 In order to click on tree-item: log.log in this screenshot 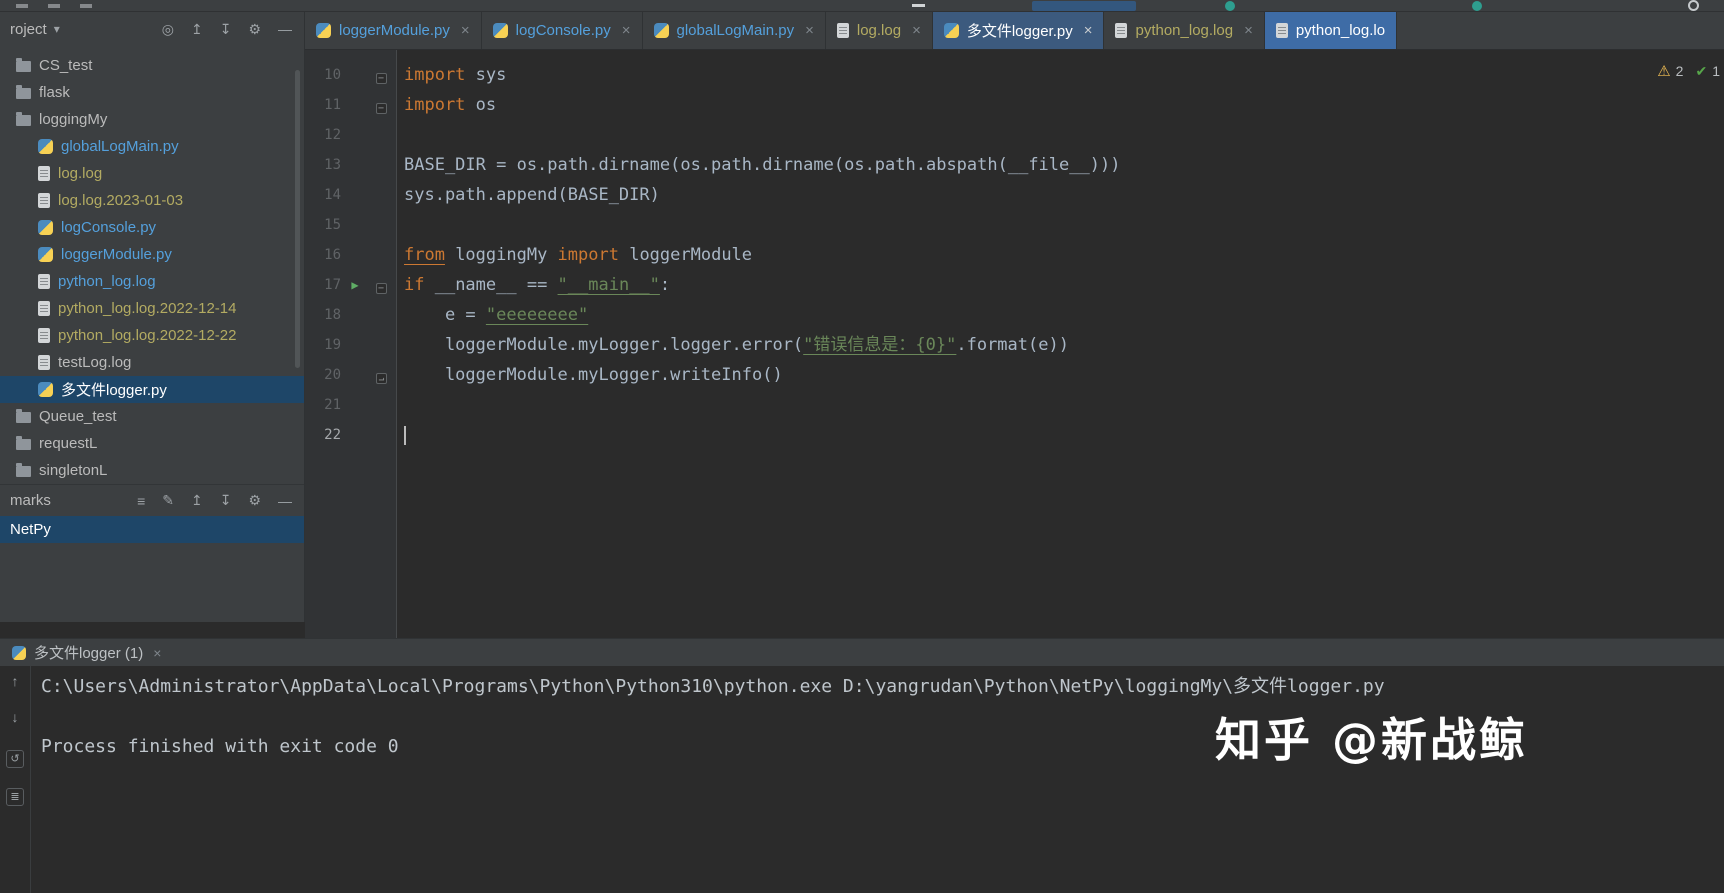, I will do `click(152, 173)`.